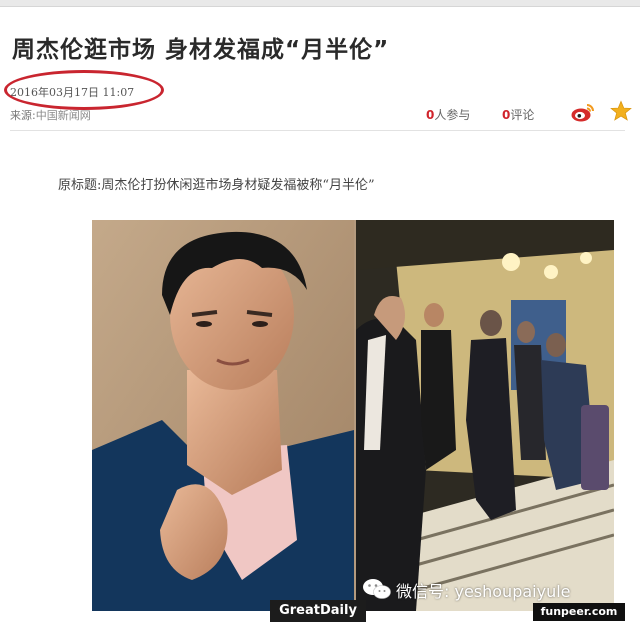 The width and height of the screenshot is (640, 623). Describe the element at coordinates (318, 611) in the screenshot. I see `greatdaily-badge: GreatDaily` at that location.